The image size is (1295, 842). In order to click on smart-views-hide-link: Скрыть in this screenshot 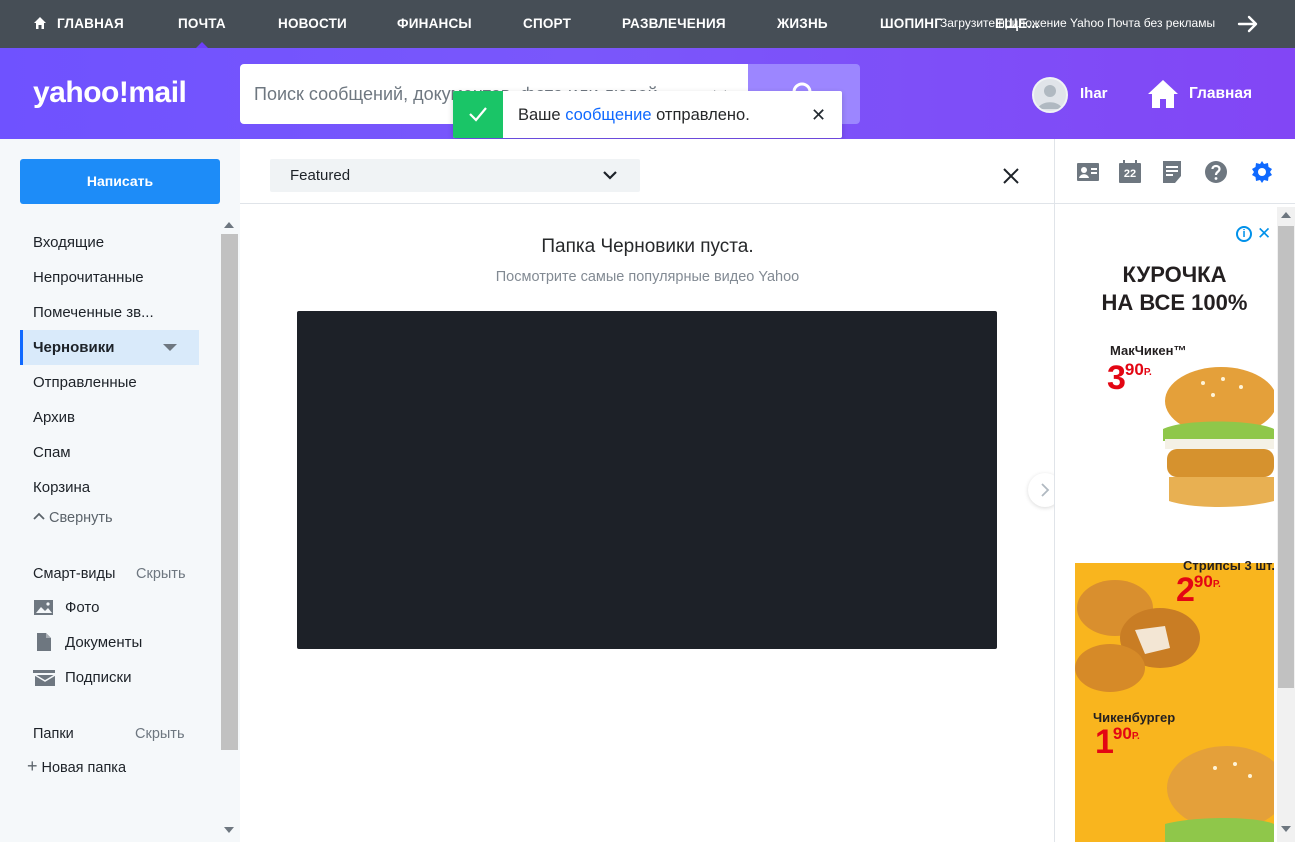, I will do `click(161, 574)`.